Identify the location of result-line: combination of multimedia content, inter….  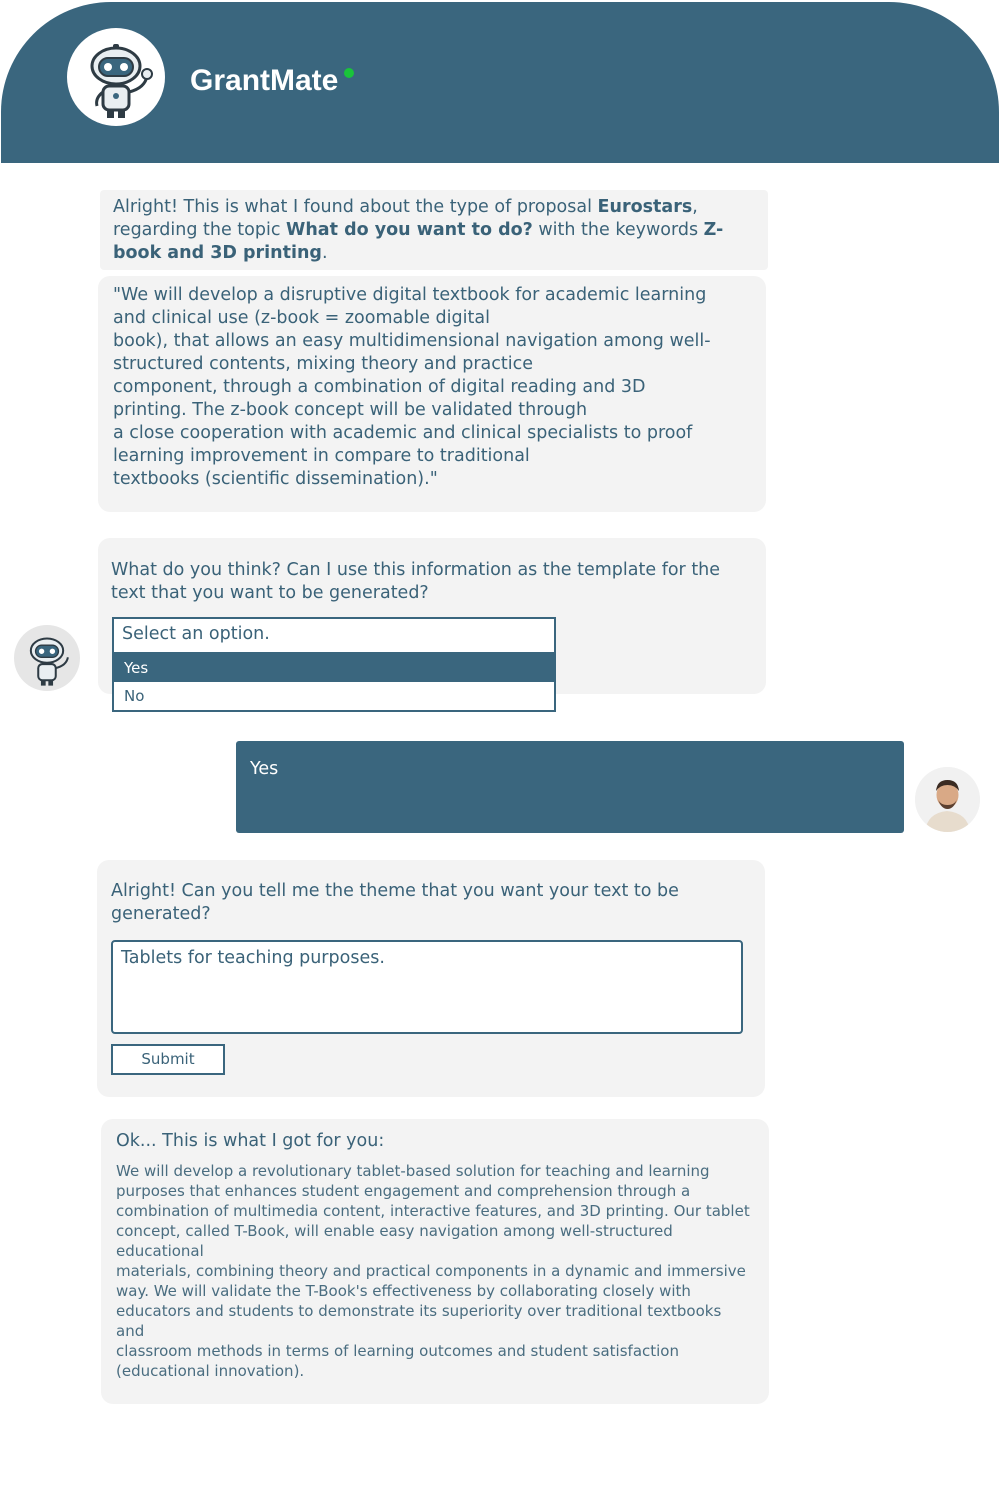
(433, 1211).